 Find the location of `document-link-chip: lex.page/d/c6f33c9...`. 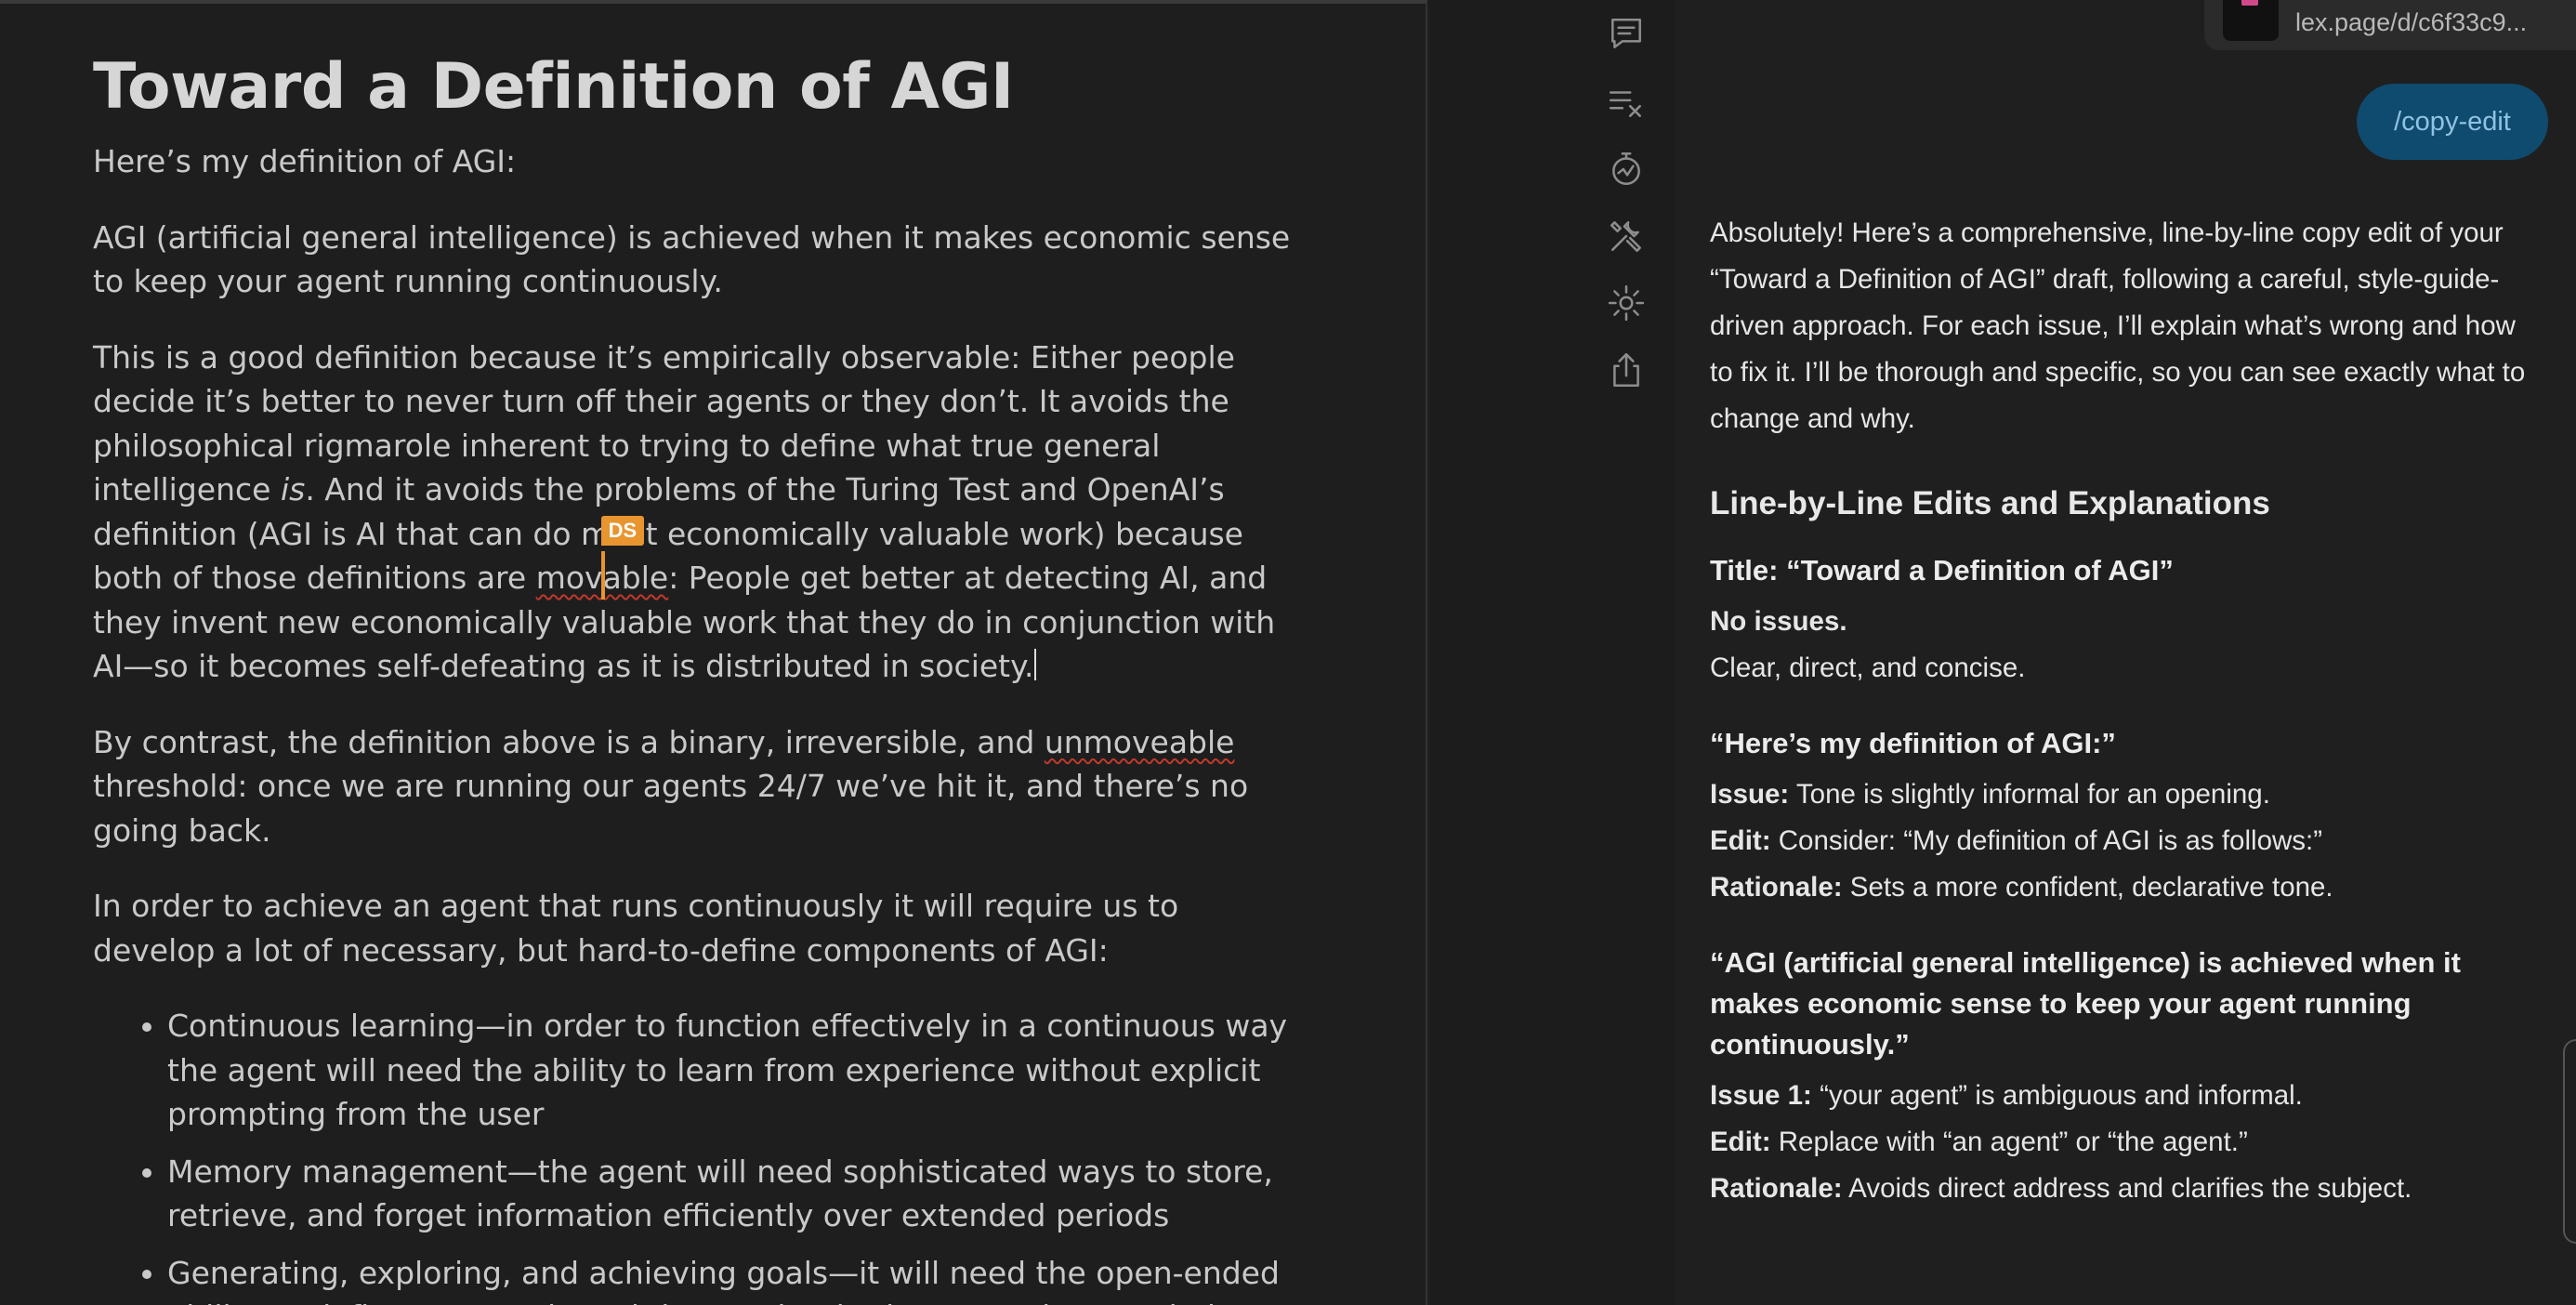

document-link-chip: lex.page/d/c6f33c9... is located at coordinates (2390, 25).